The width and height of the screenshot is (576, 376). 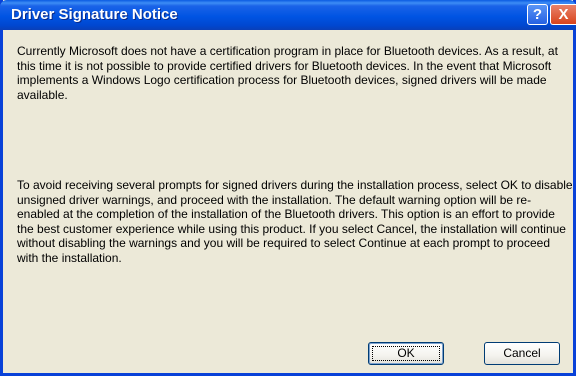 I want to click on cancel-button: Cancel, so click(x=522, y=353).